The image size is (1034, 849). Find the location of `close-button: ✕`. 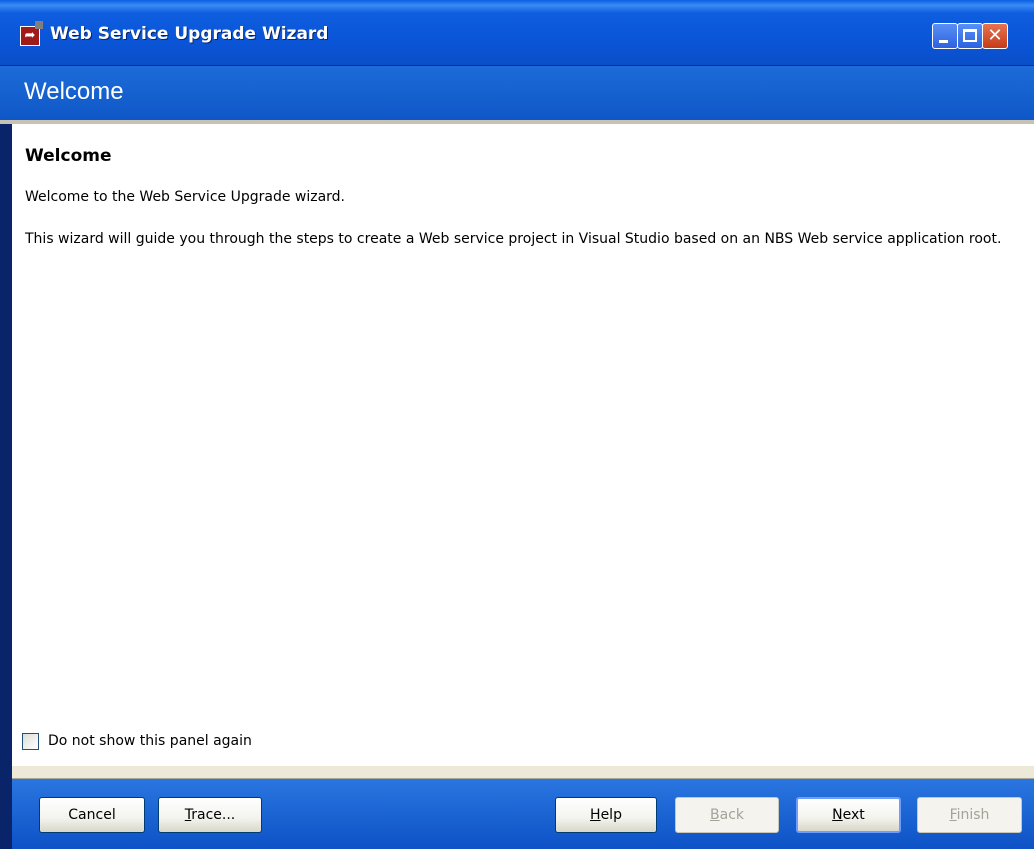

close-button: ✕ is located at coordinates (995, 36).